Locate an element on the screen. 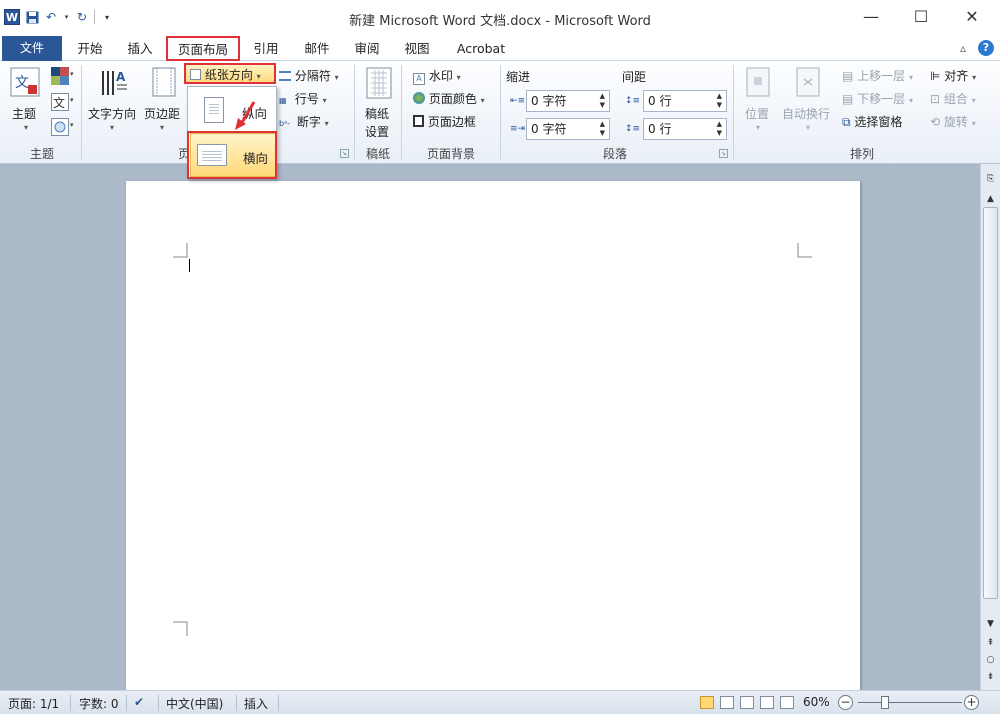 The image size is (1000, 714). close-button: ✕ is located at coordinates (972, 17).